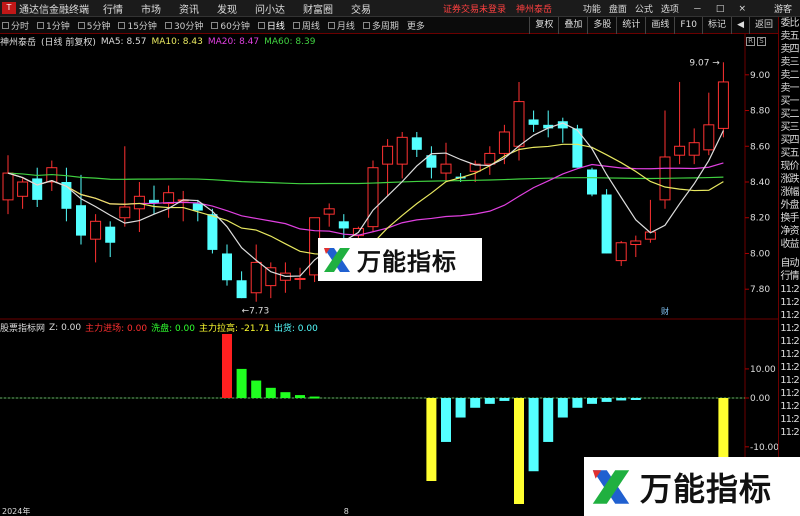 The image size is (800, 516). Describe the element at coordinates (789, 341) in the screenshot. I see `tick-item-6: 11:2` at that location.